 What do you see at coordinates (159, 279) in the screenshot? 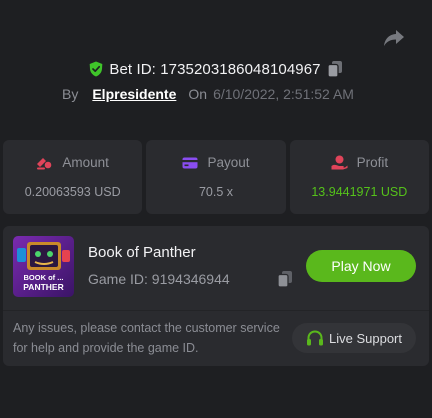
I see `game-id: Game ID: 9194346944` at bounding box center [159, 279].